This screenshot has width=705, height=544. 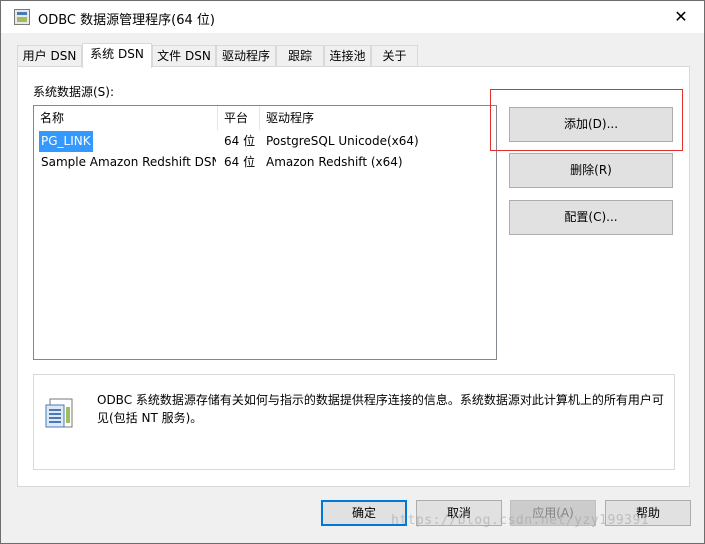 What do you see at coordinates (49, 56) in the screenshot?
I see `tab-user-dsn: 用户 DSN` at bounding box center [49, 56].